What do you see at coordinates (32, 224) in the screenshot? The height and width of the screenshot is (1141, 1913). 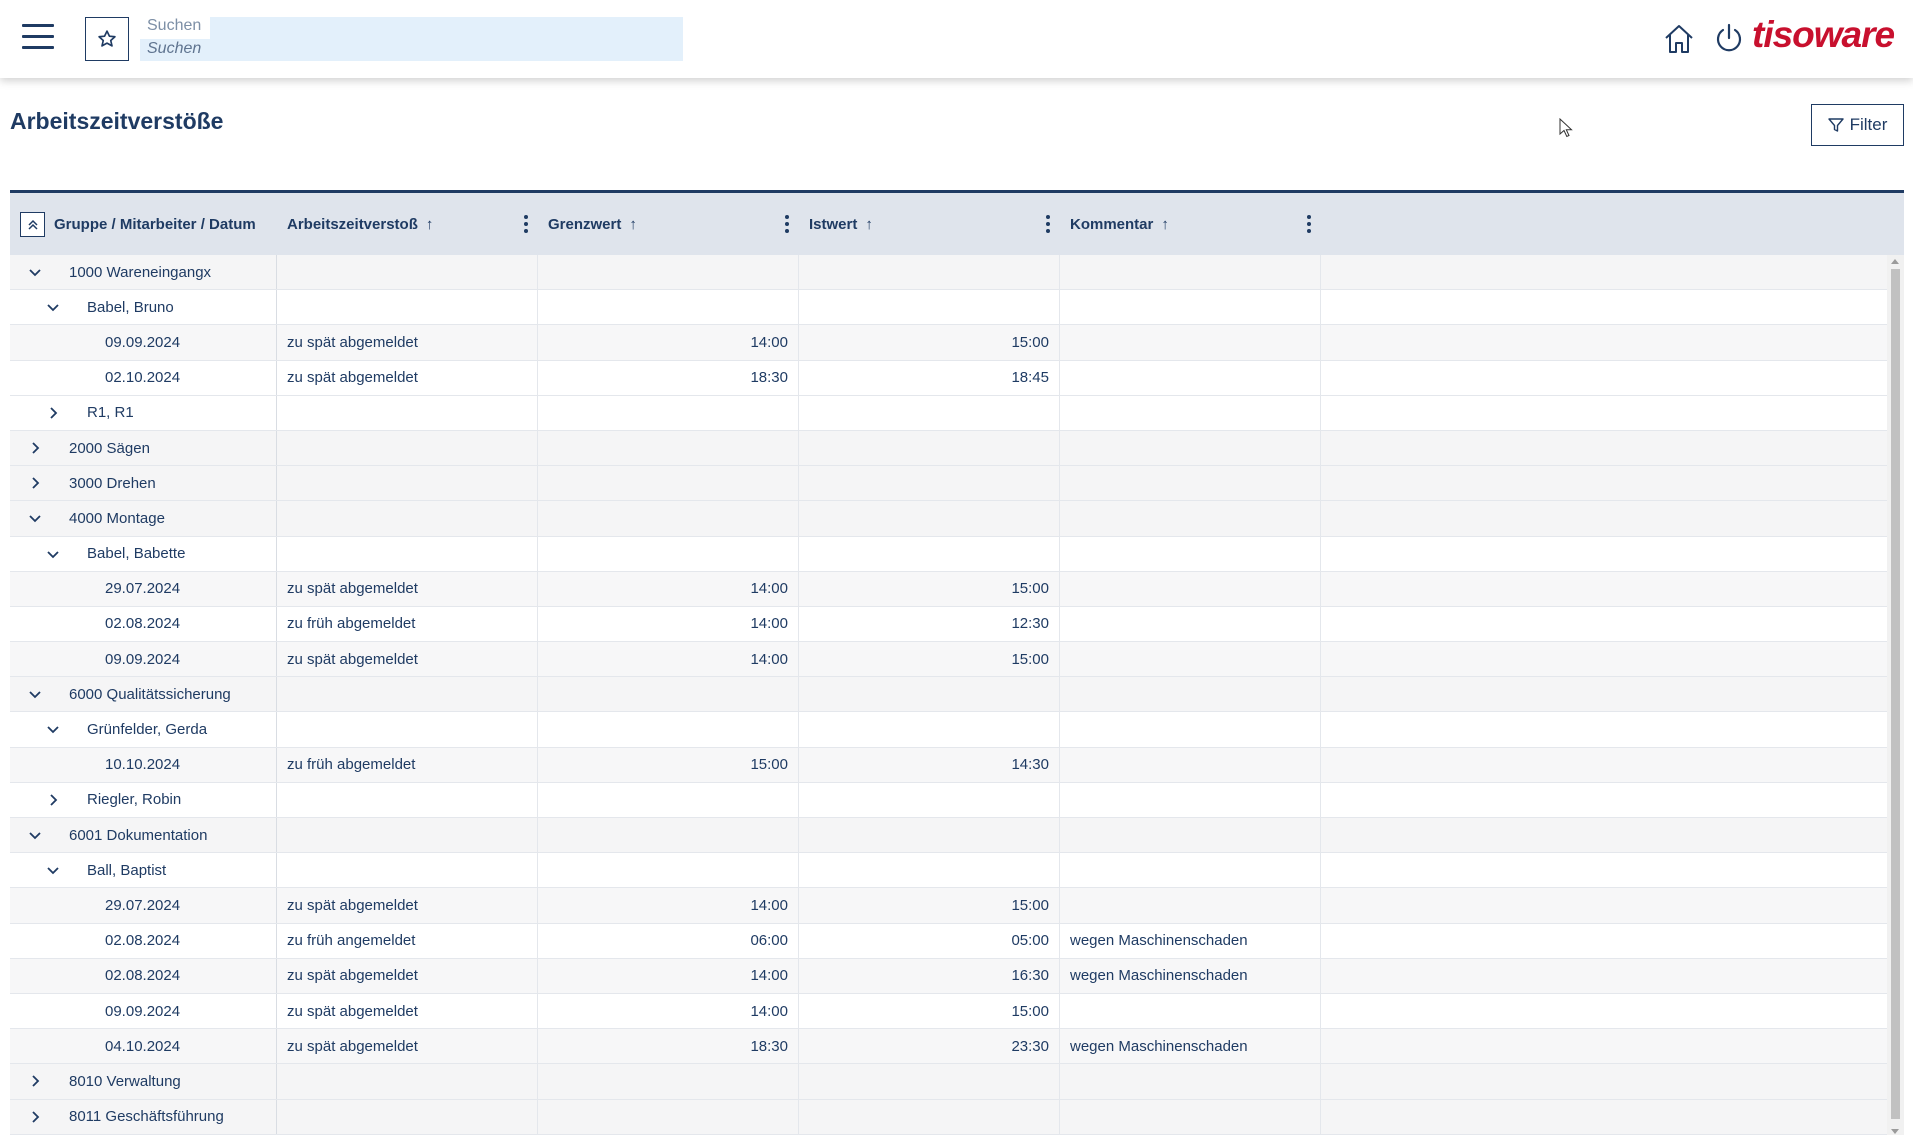 I see `collapse-all-button` at bounding box center [32, 224].